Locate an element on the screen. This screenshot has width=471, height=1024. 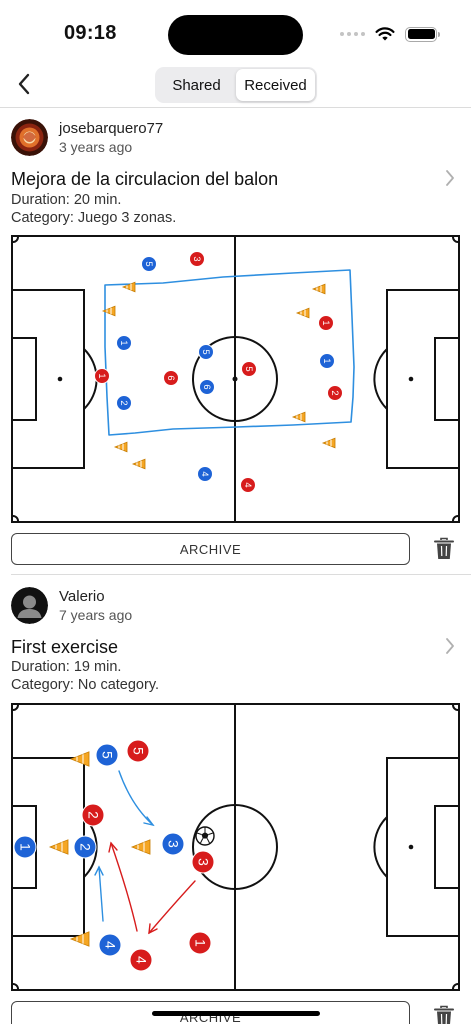
default-person-avatar is located at coordinates (29, 605).